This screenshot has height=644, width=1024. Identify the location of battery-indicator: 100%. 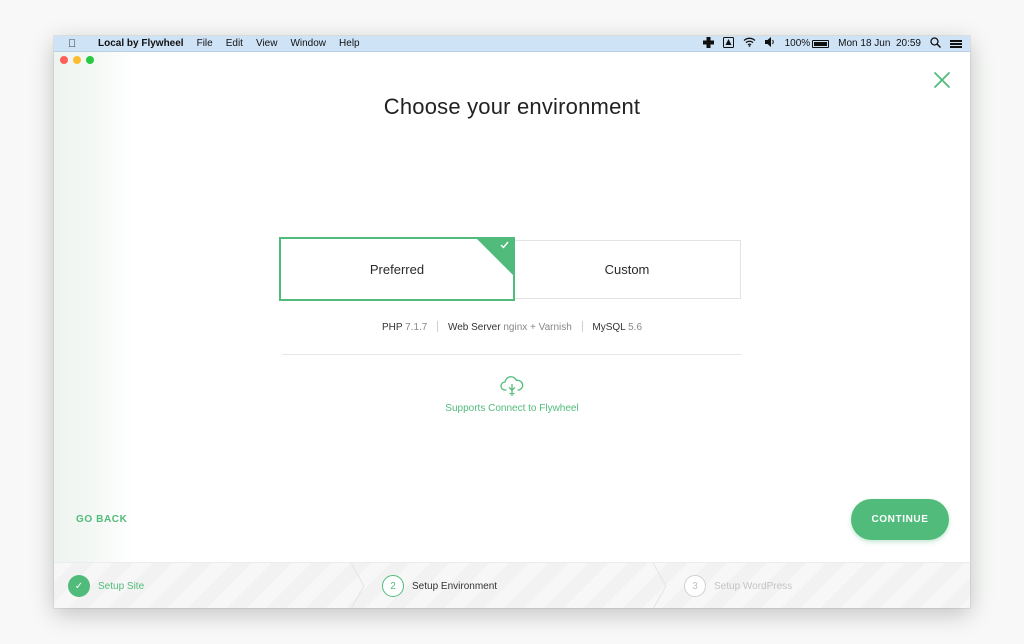
(807, 43).